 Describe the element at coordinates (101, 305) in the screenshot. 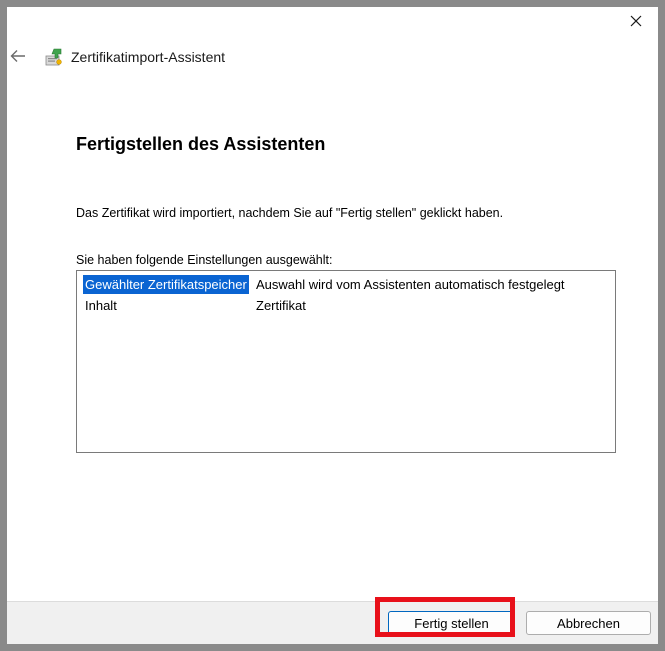

I see `settings-key-content: Inhalt` at that location.